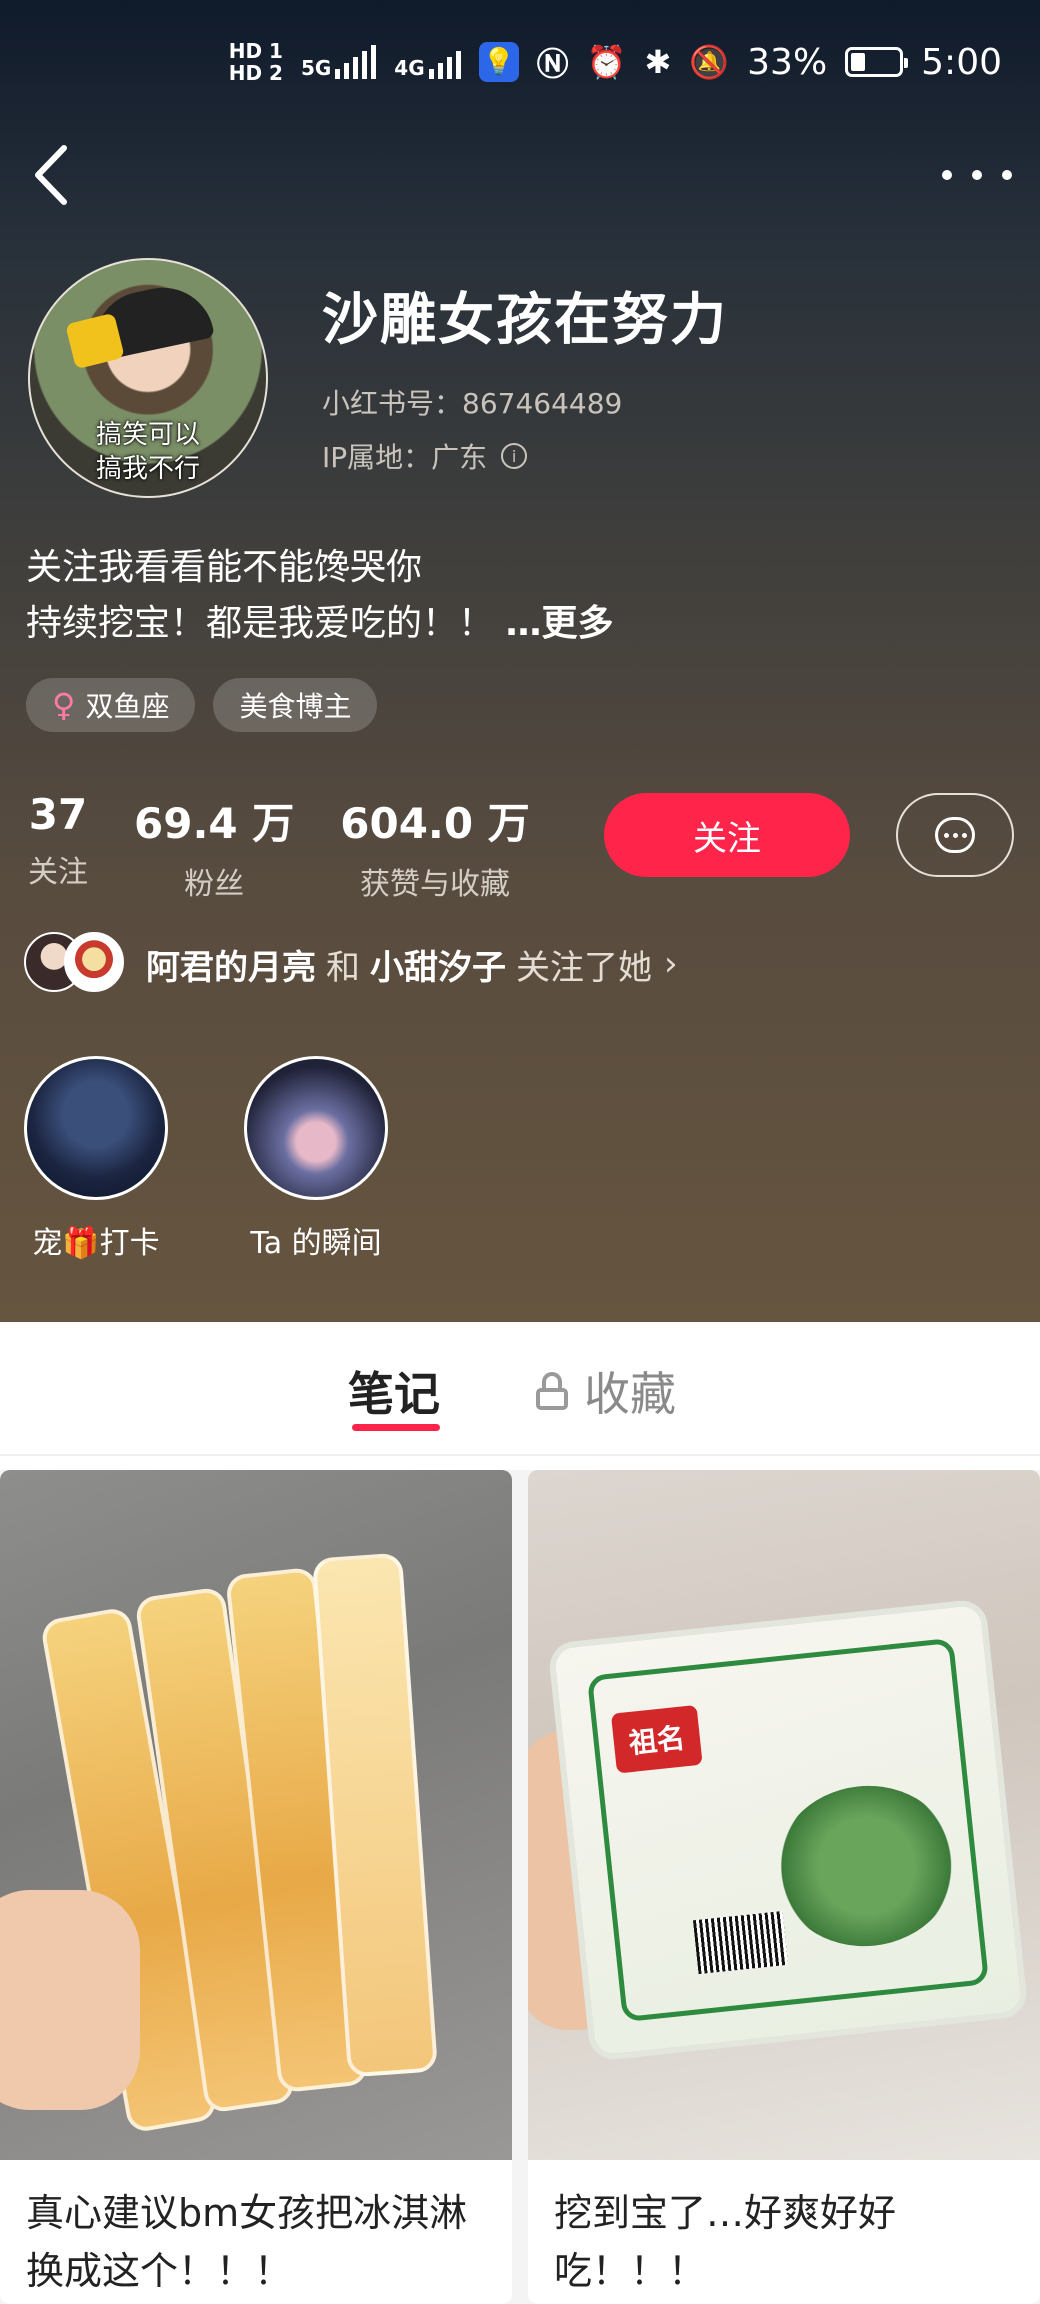 The height and width of the screenshot is (2304, 1040). What do you see at coordinates (255, 51) in the screenshot?
I see `hd1-label: HD 1` at bounding box center [255, 51].